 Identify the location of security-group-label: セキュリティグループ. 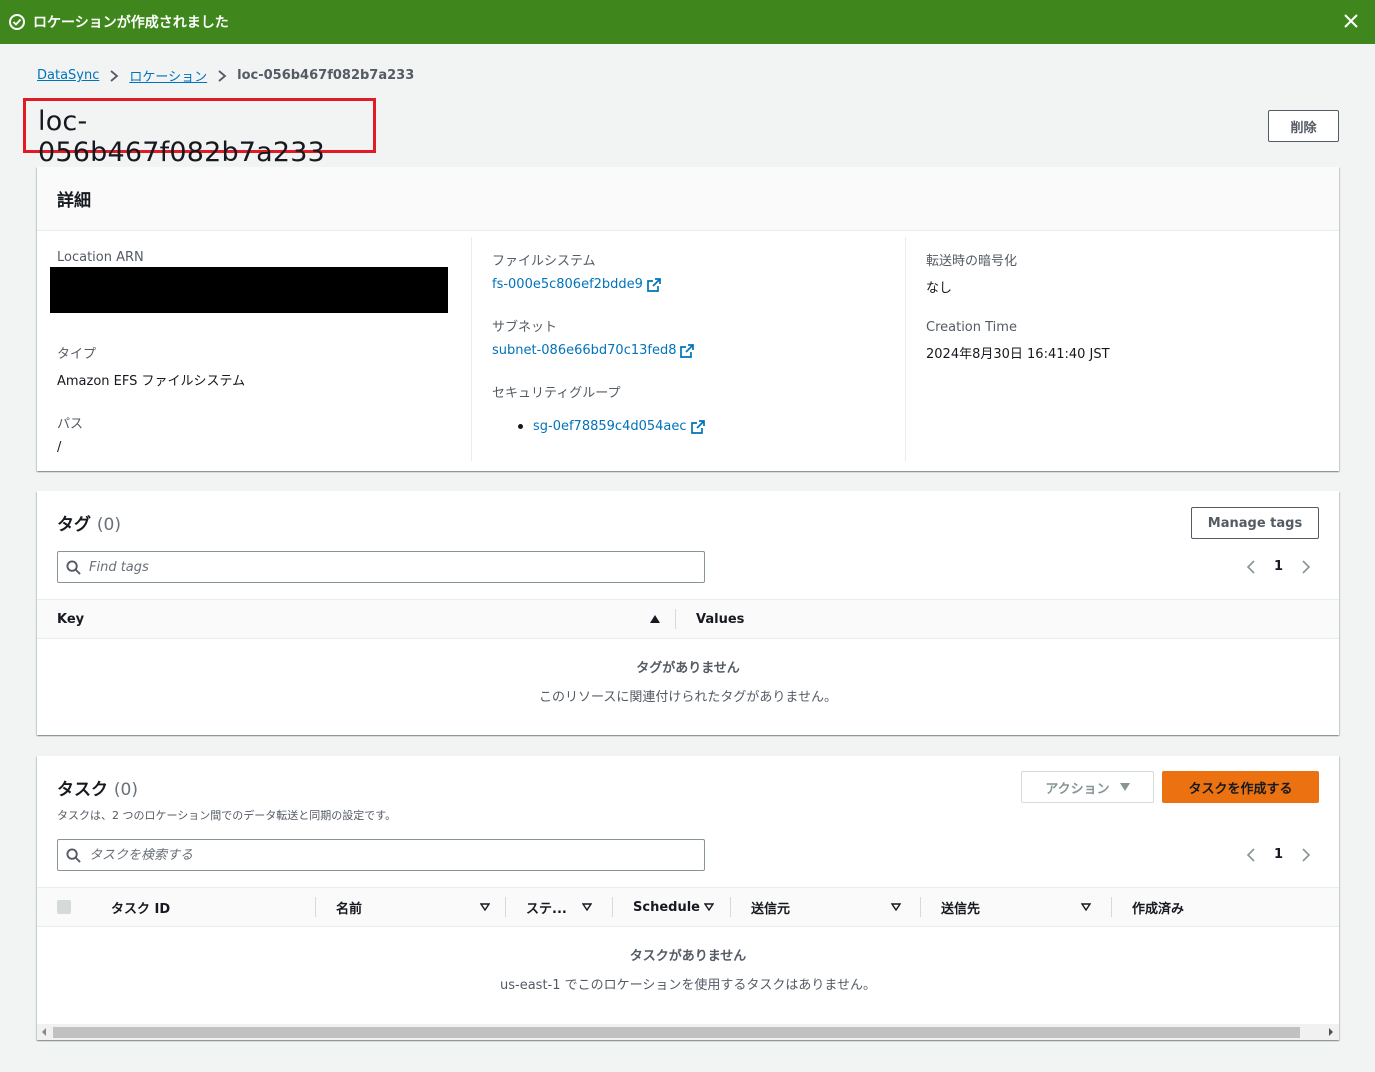
(556, 393).